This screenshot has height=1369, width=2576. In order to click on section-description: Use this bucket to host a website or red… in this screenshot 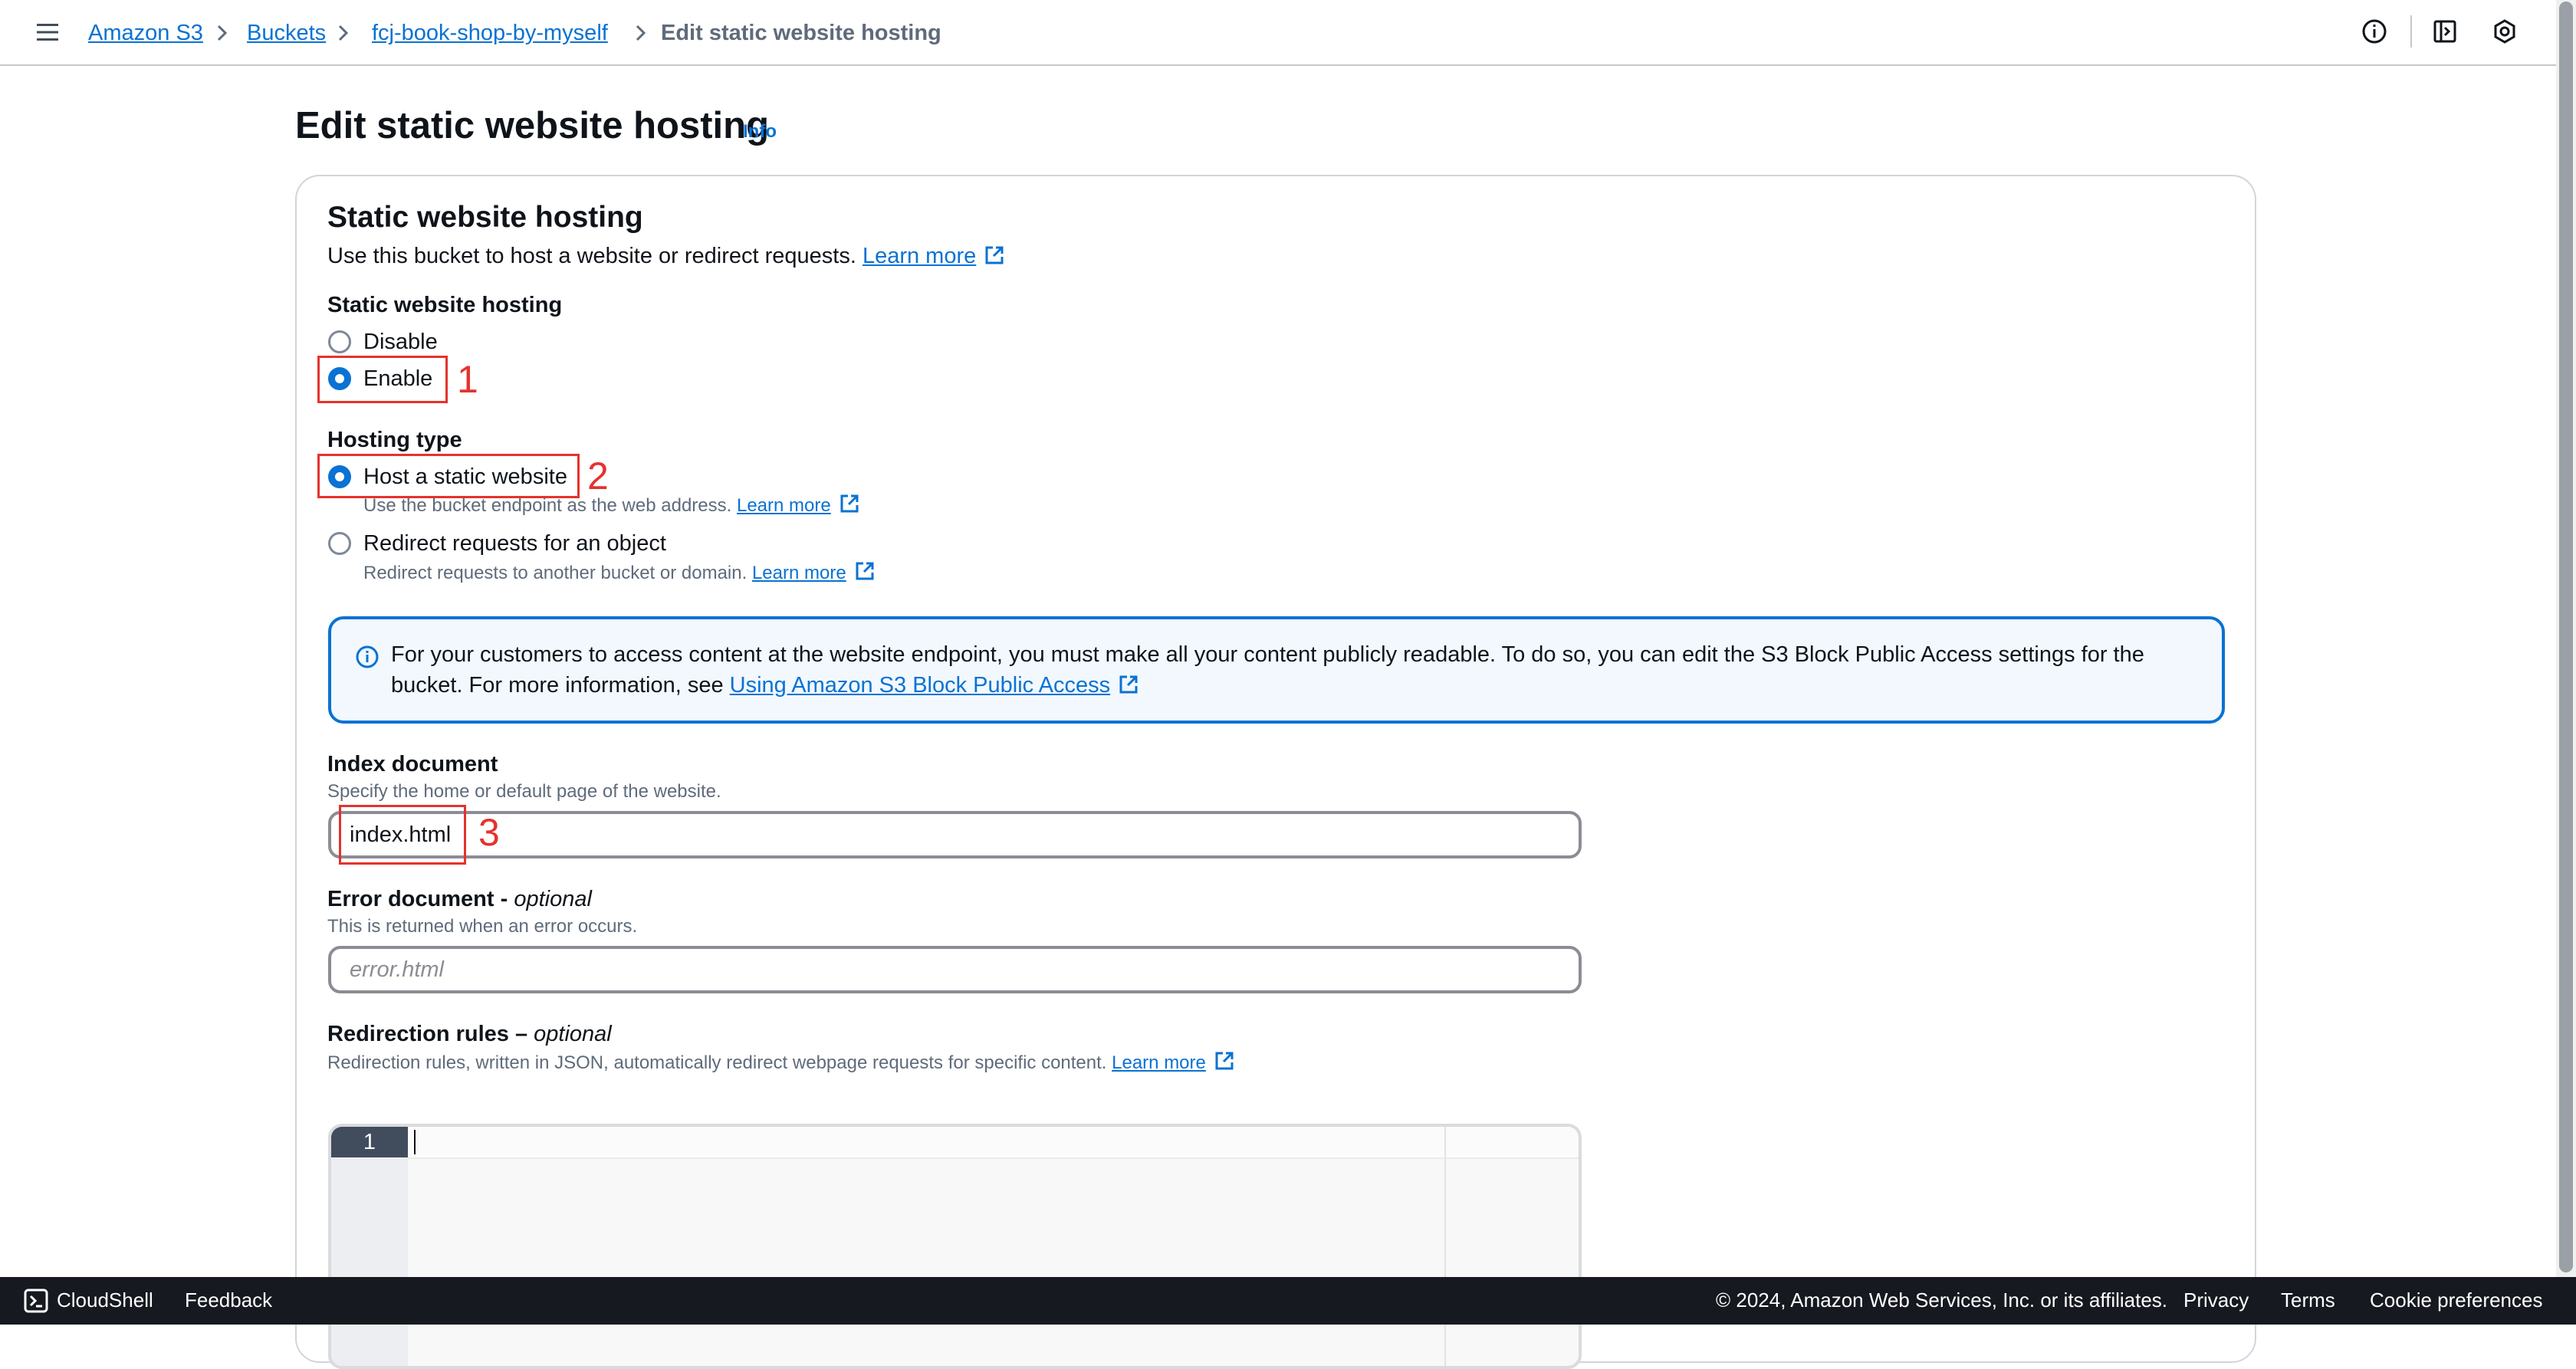, I will do `click(666, 256)`.